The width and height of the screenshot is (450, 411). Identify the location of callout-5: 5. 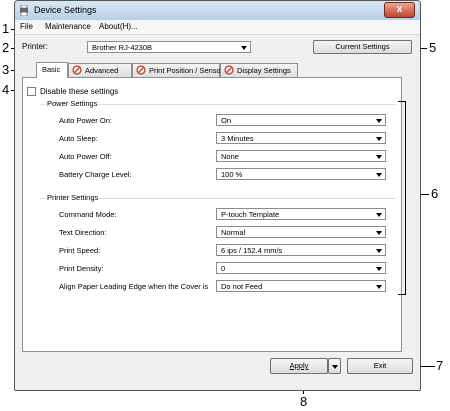
(433, 47).